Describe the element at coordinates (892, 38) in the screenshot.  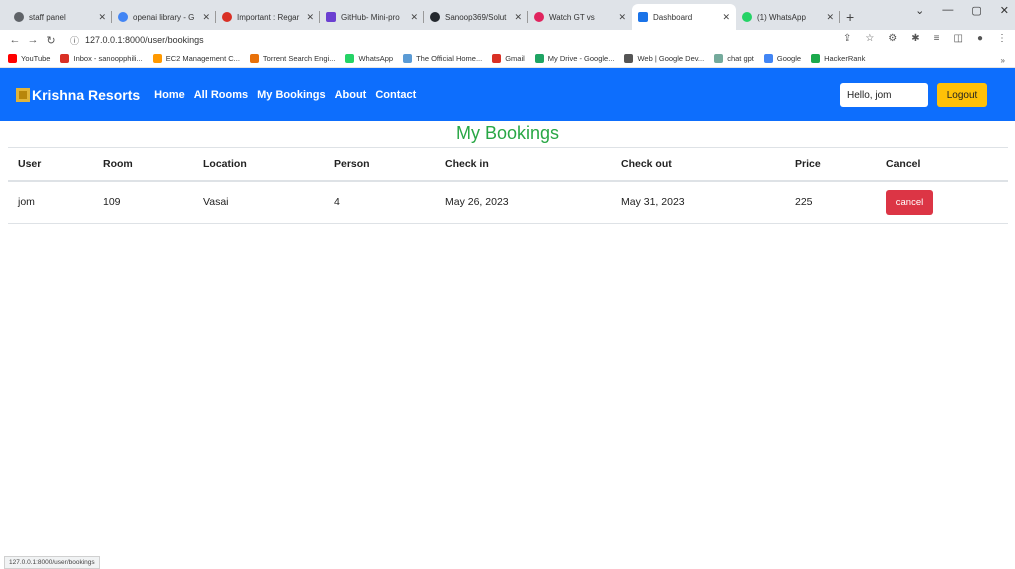
I see `extension-icon: ⚙` at that location.